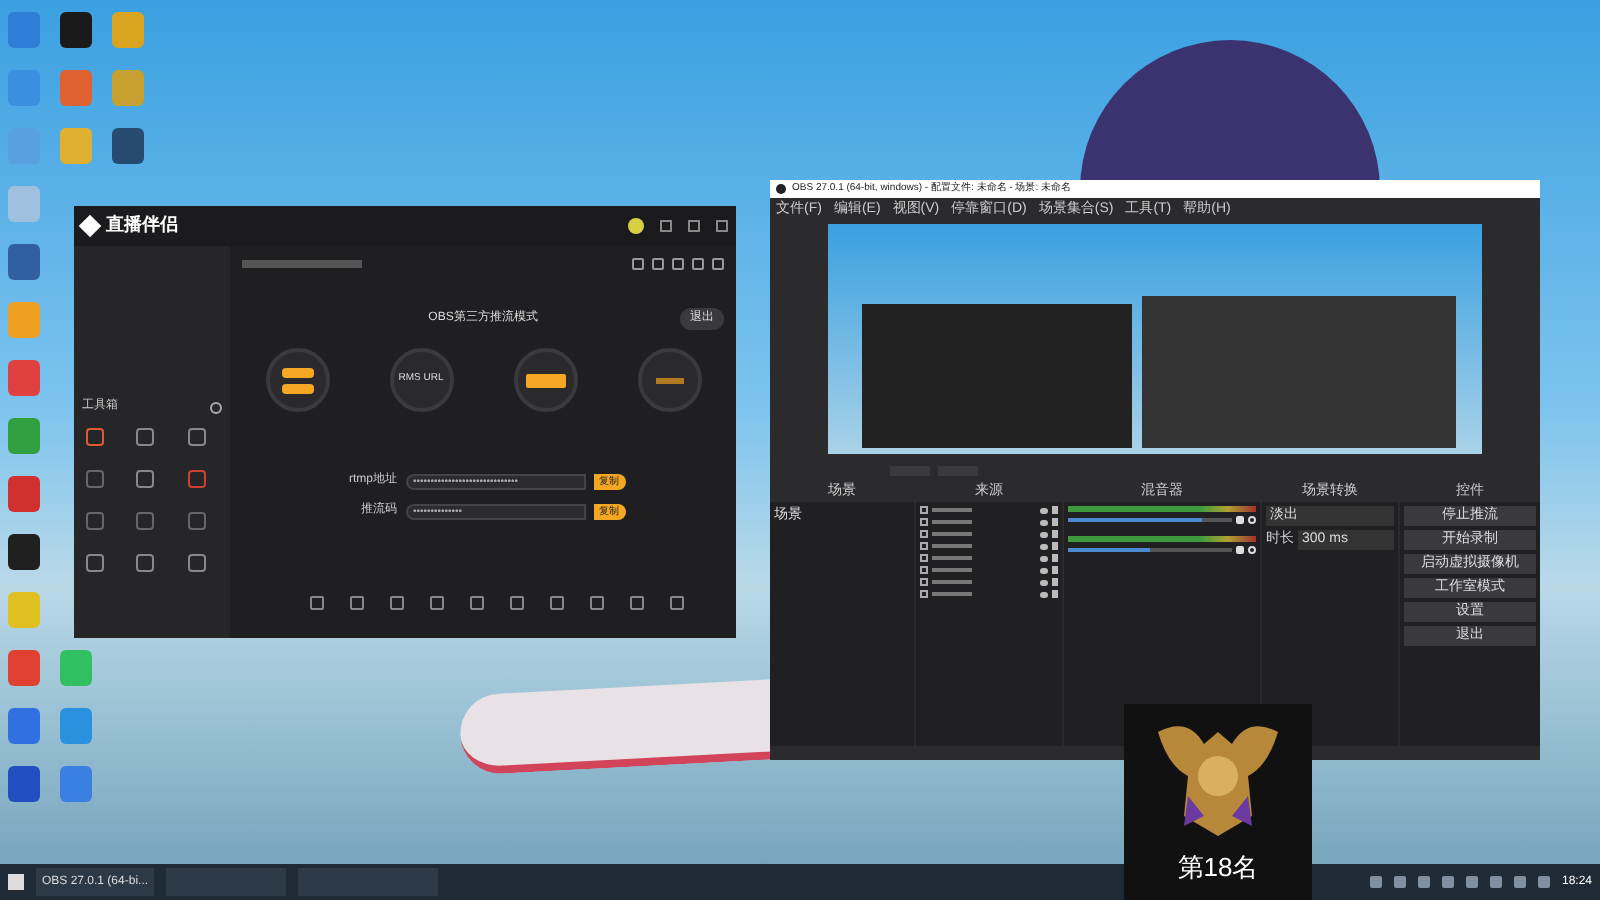  Describe the element at coordinates (781, 189) in the screenshot. I see `app-icon` at that location.